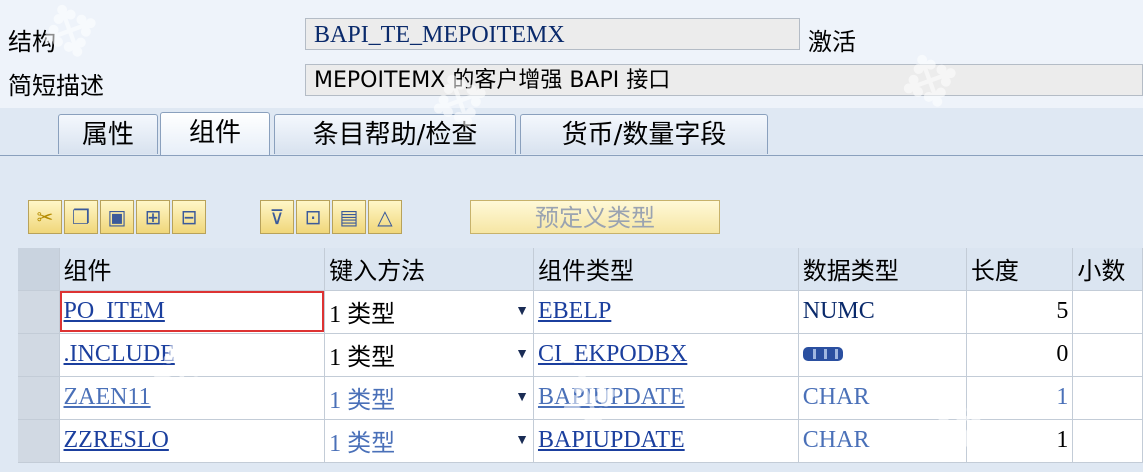 The width and height of the screenshot is (1143, 472). What do you see at coordinates (192, 269) in the screenshot?
I see `column-header-component: 组件` at bounding box center [192, 269].